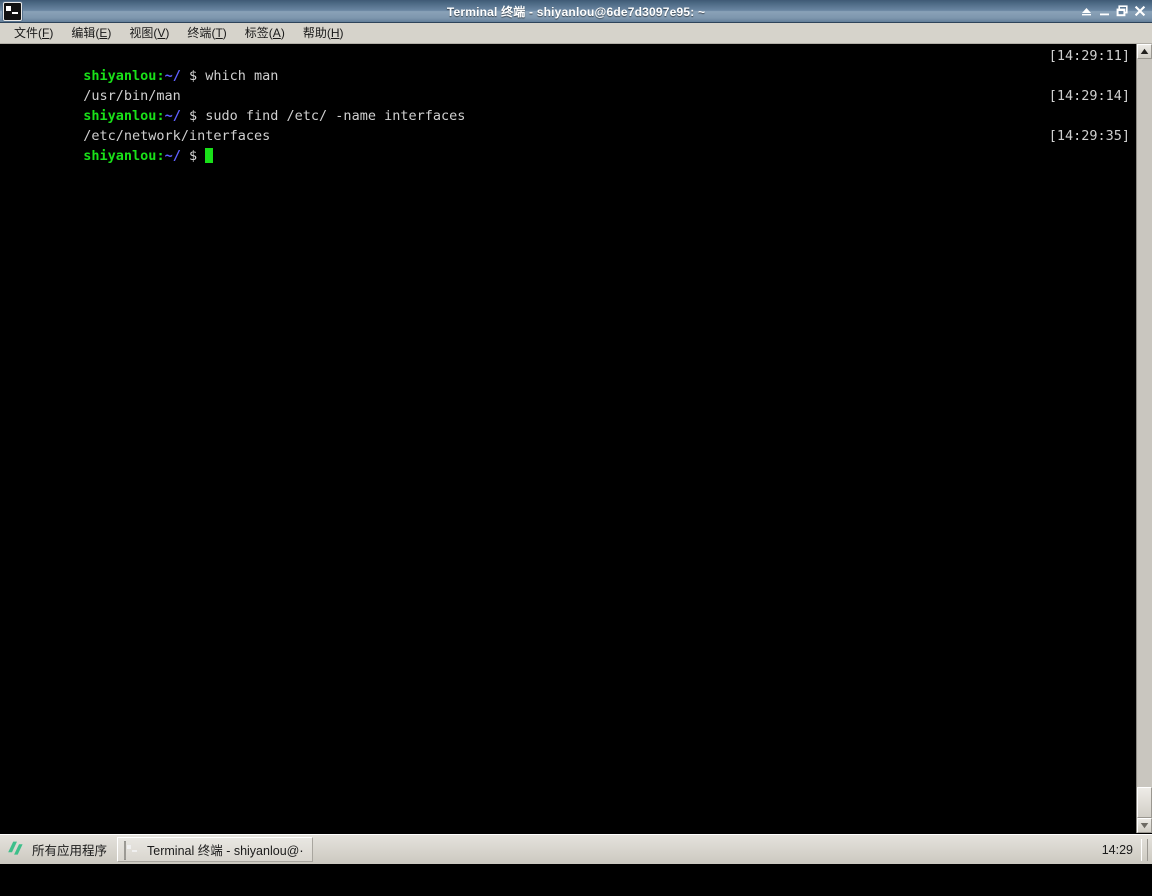 Image resolution: width=1152 pixels, height=896 pixels. Describe the element at coordinates (256, 33) in the screenshot. I see `menu-tabs-label: 标签` at that location.